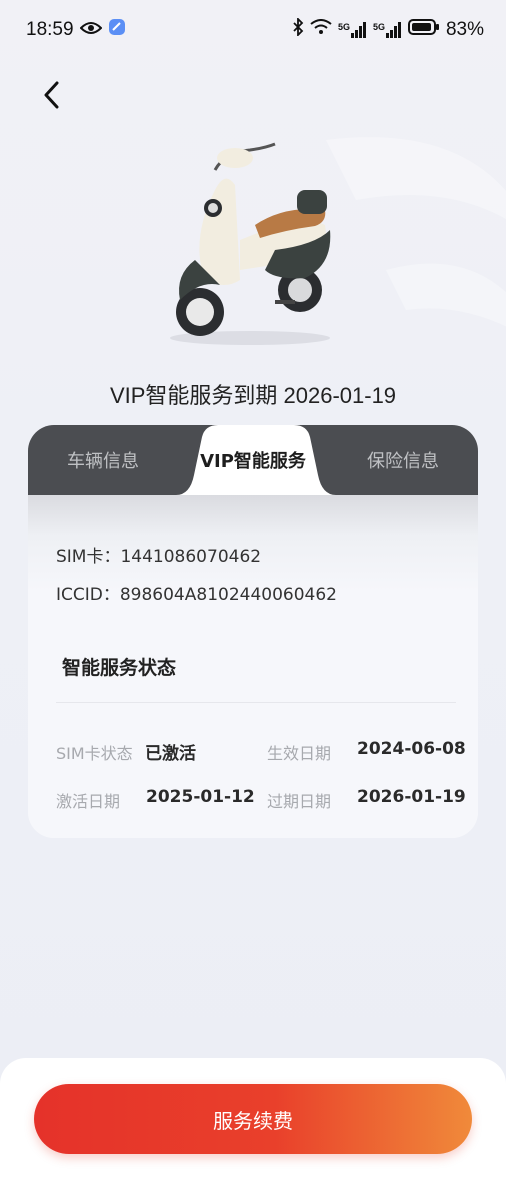 This screenshot has width=506, height=1200. I want to click on eye-icon, so click(90, 30).